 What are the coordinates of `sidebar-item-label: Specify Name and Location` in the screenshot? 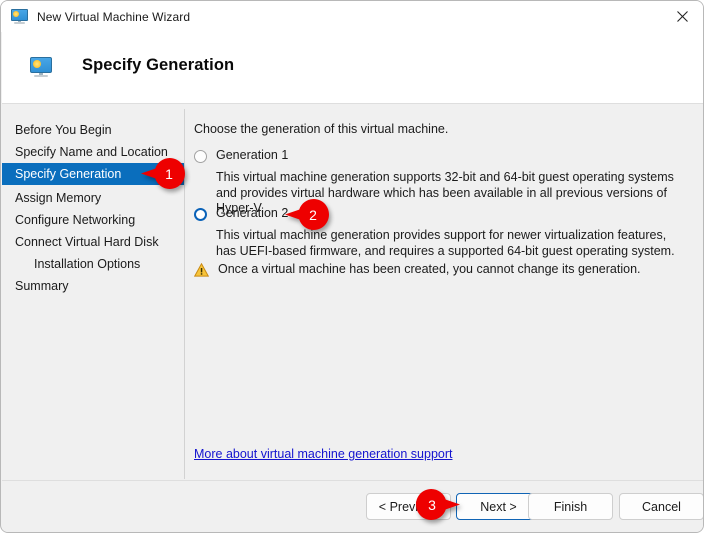 It's located at (91, 152).